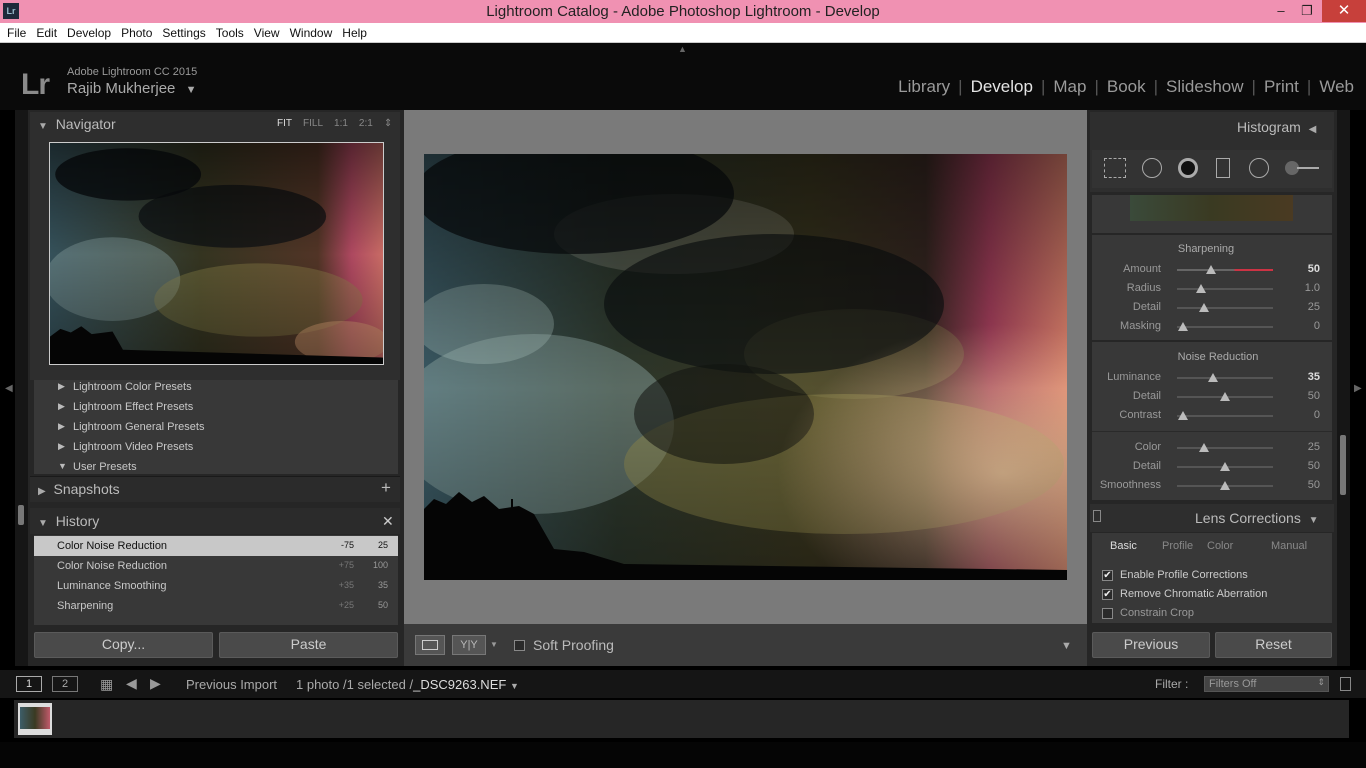 This screenshot has height=768, width=1366. What do you see at coordinates (366, 123) in the screenshot?
I see `zoom-2-1: 2:1` at bounding box center [366, 123].